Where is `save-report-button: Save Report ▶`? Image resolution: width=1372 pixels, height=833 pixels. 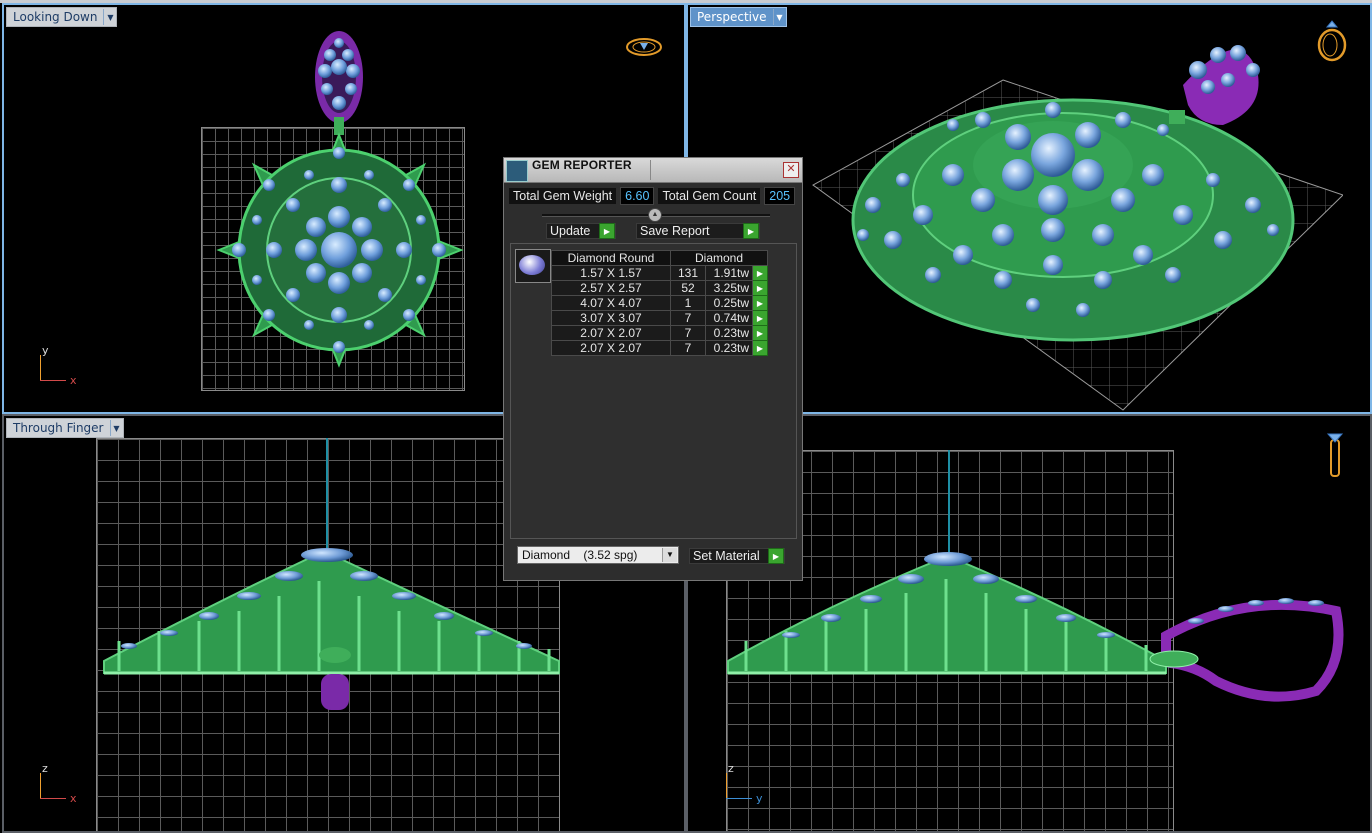
save-report-button: Save Report ▶ is located at coordinates (698, 231).